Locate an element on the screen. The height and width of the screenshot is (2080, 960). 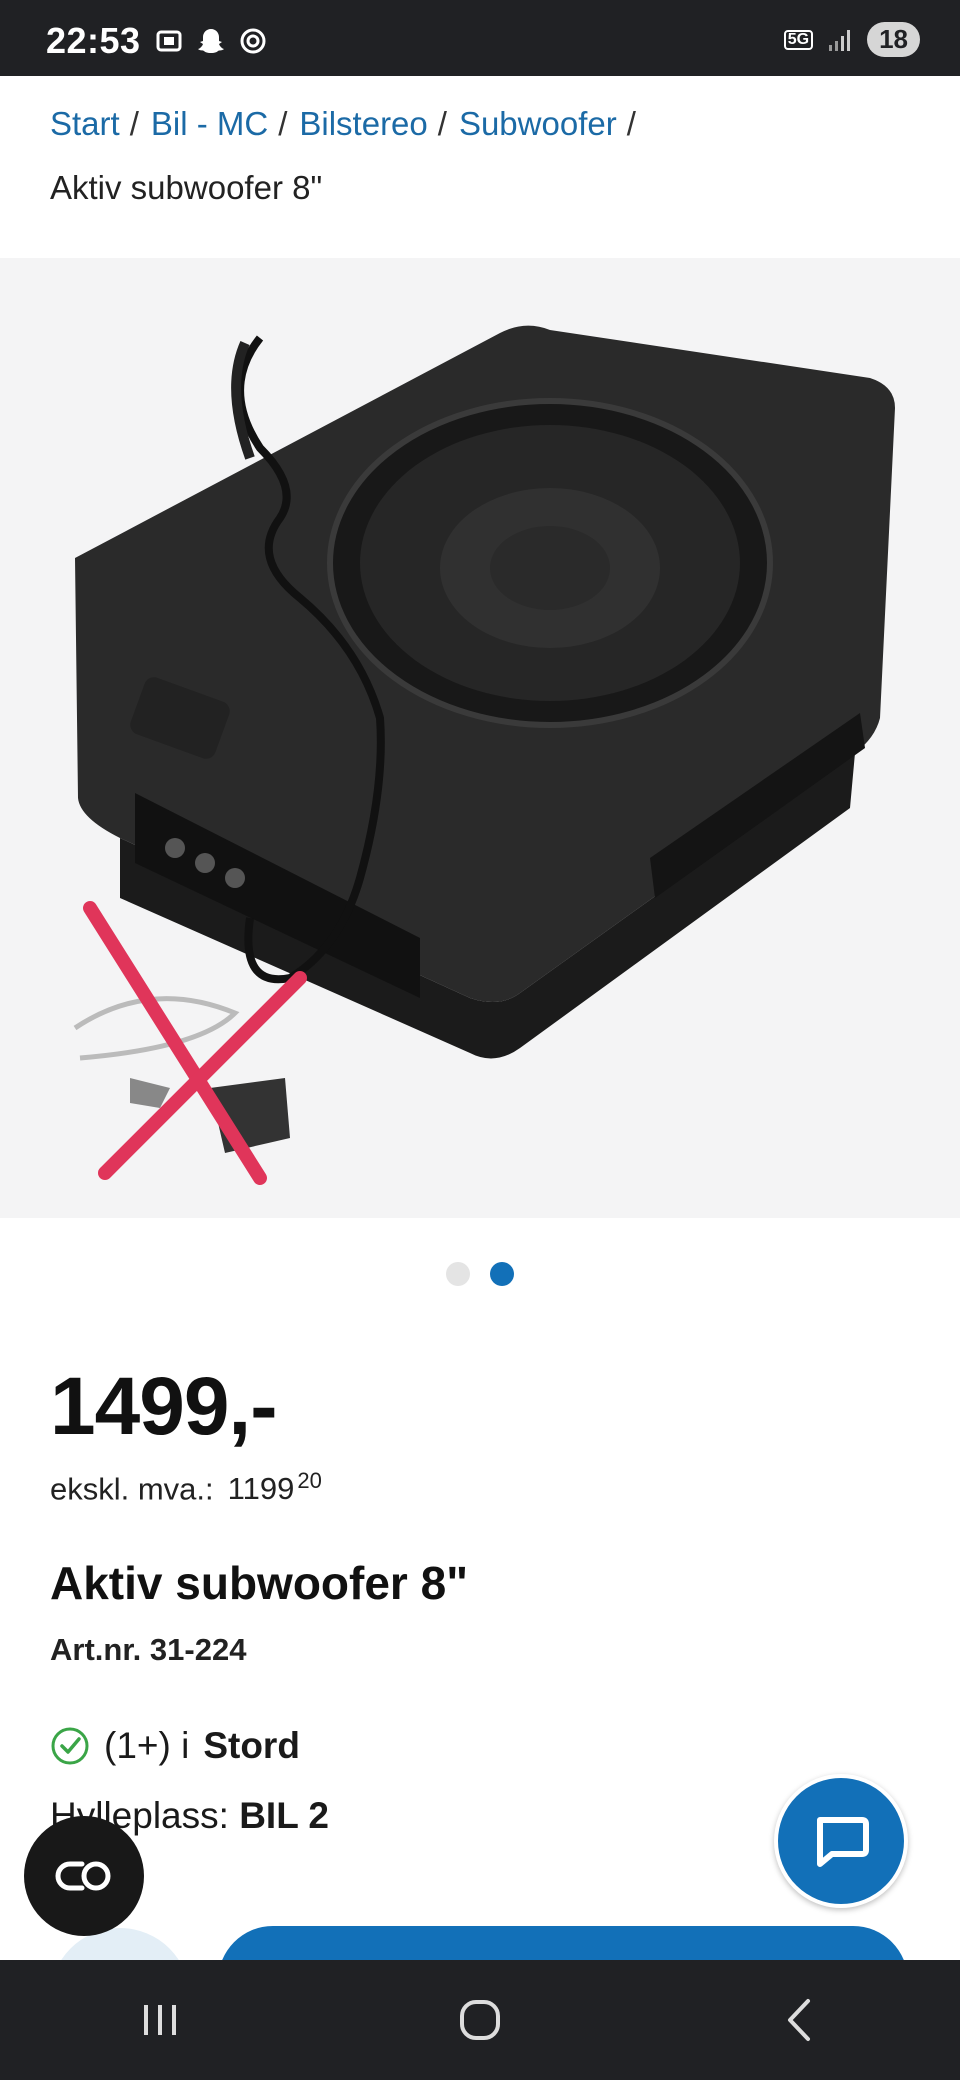
stock-store: Stord is located at coordinates (251, 1745).